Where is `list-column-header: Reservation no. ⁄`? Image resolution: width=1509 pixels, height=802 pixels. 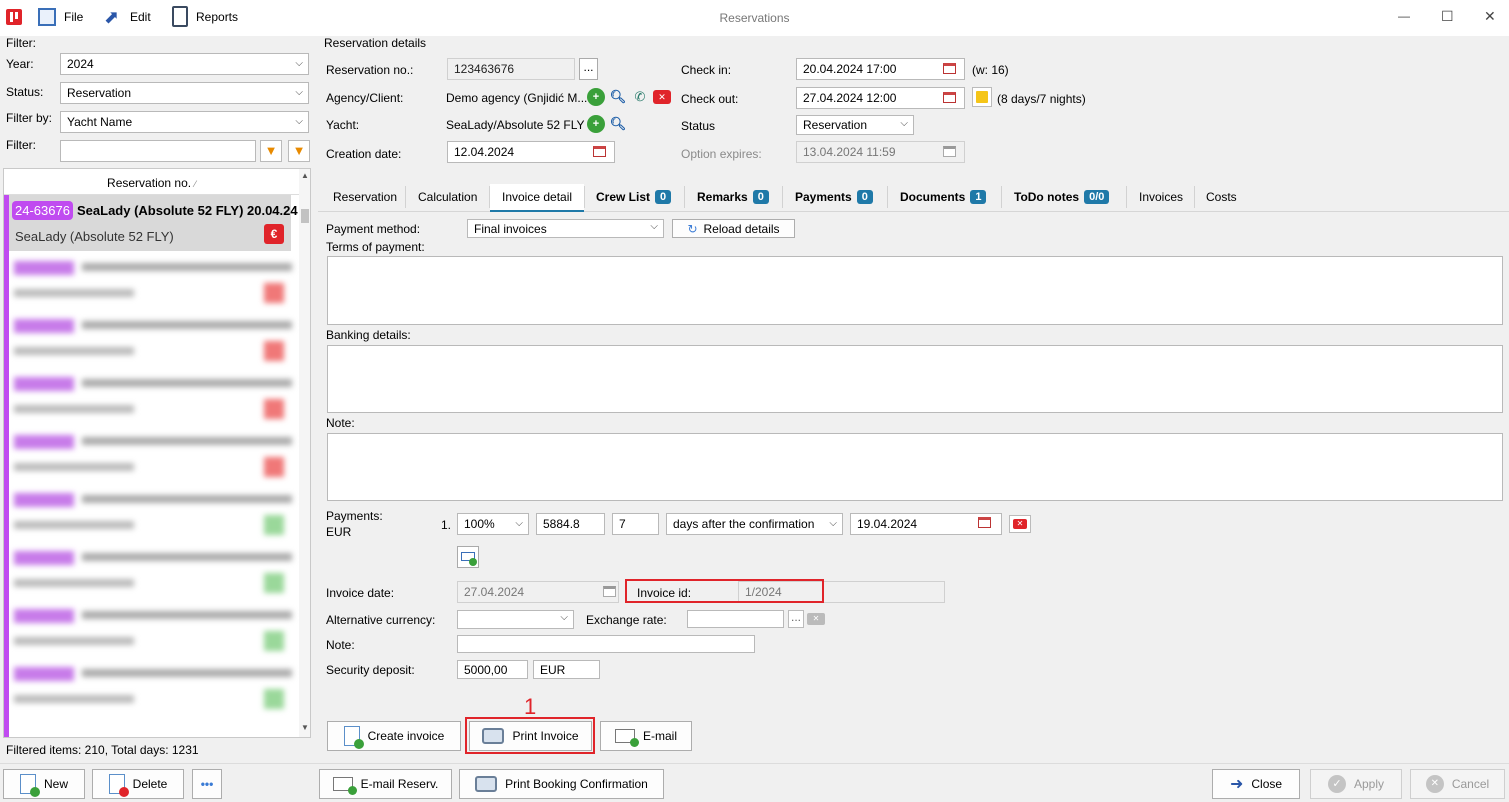 list-column-header: Reservation no. ⁄ is located at coordinates (151, 182).